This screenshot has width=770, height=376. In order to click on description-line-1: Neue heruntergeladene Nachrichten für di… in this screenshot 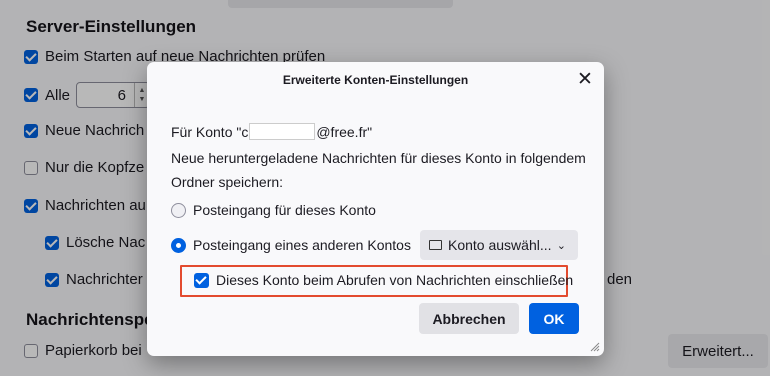, I will do `click(378, 158)`.